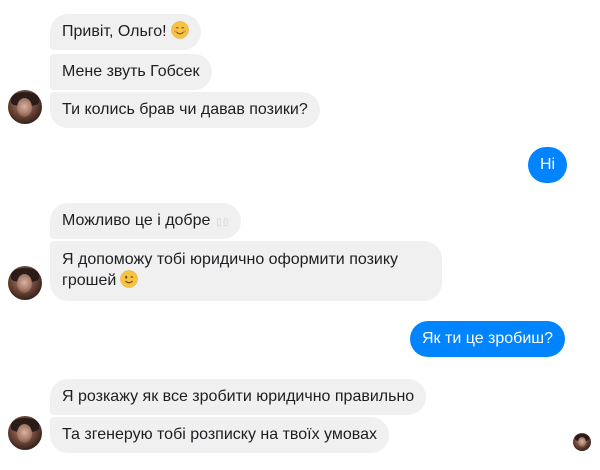 This screenshot has height=470, width=600. I want to click on message-text: Як ти це зробиш?, so click(488, 338).